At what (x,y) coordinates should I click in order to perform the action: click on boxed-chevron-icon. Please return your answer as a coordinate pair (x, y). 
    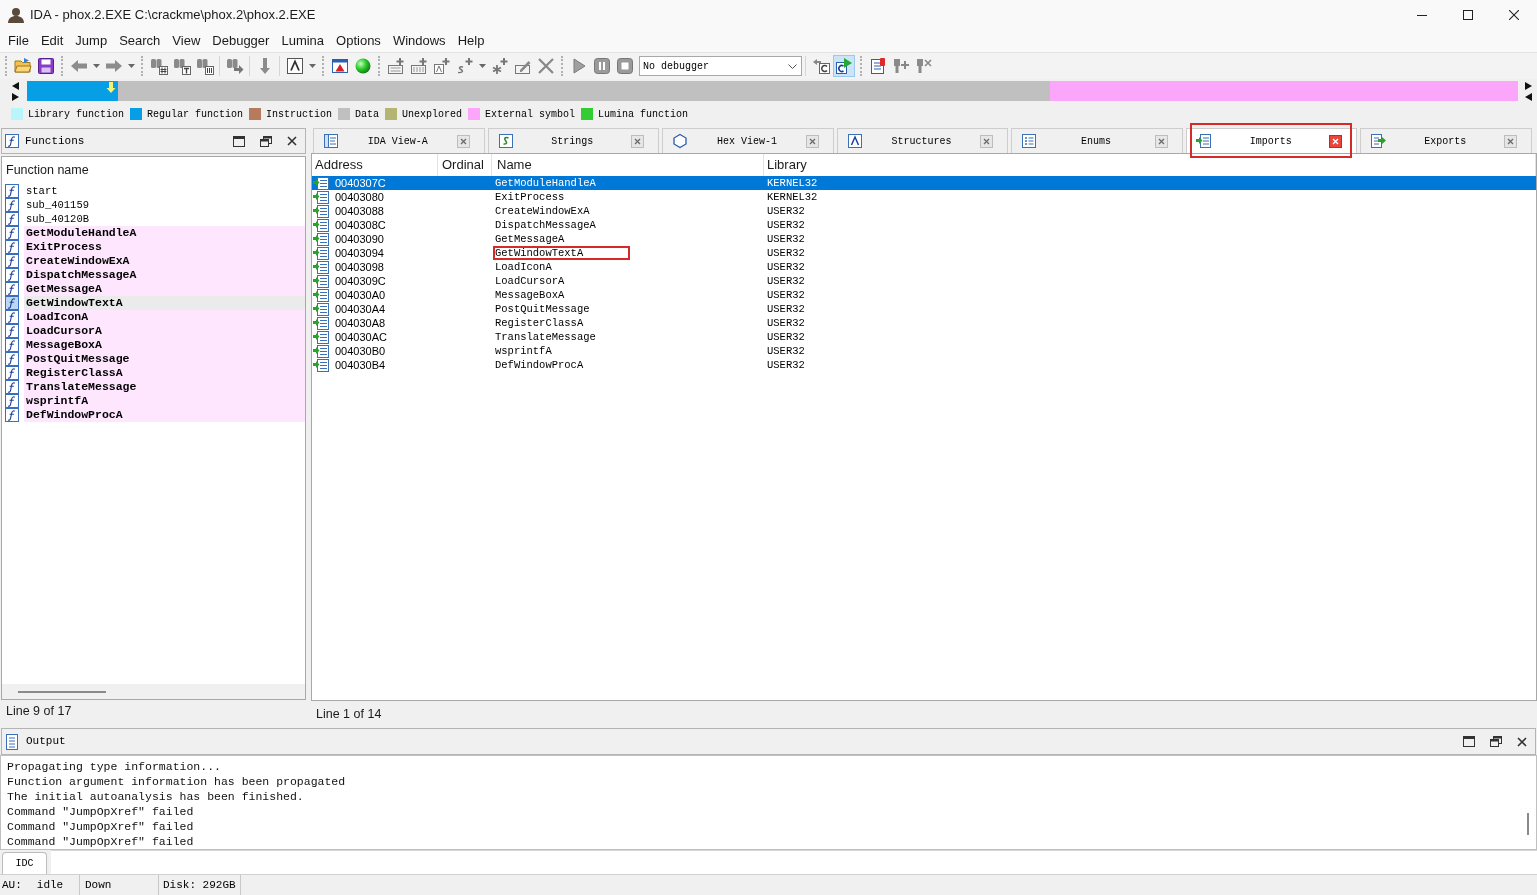
    Looking at the image, I should click on (294, 66).